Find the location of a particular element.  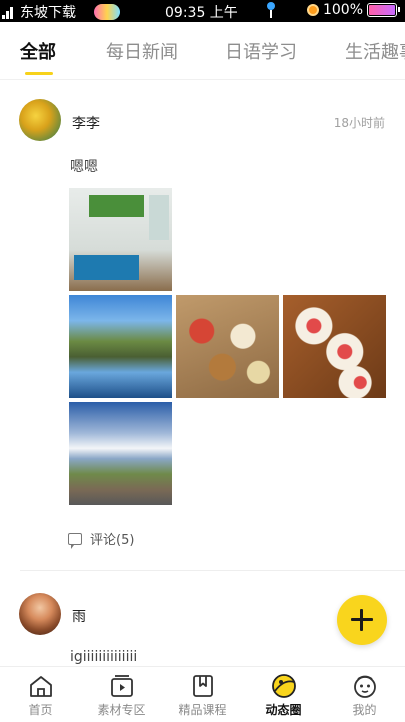

category-tabs: 全部 每日新闻 日语学习 生活趣事 is located at coordinates (202, 51).